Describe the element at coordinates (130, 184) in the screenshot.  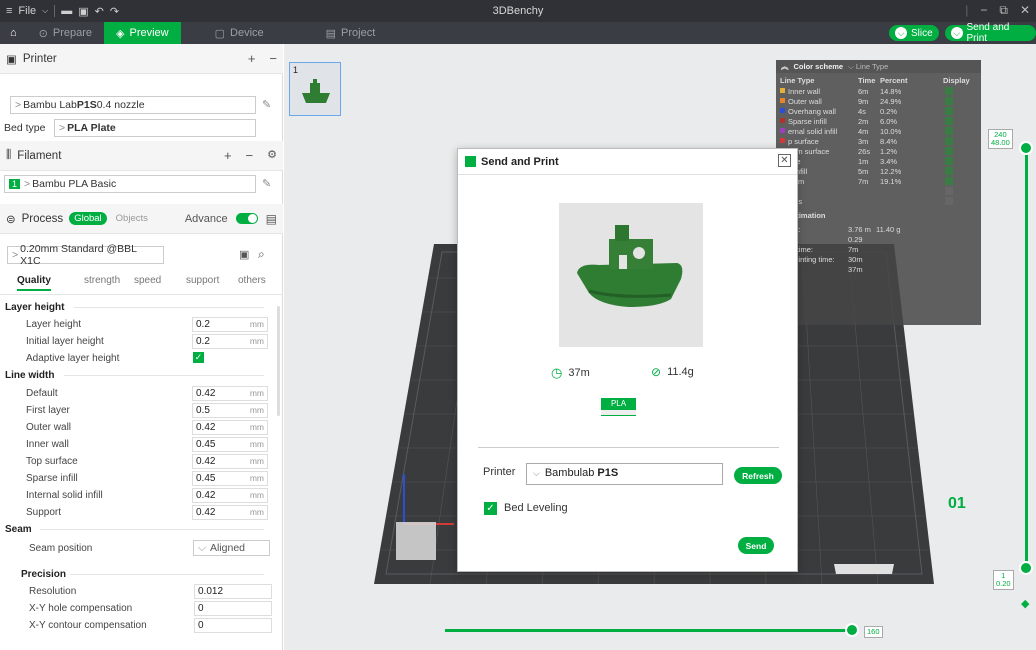
I see `filament-select: 1 > Bambu PLA Basic` at that location.